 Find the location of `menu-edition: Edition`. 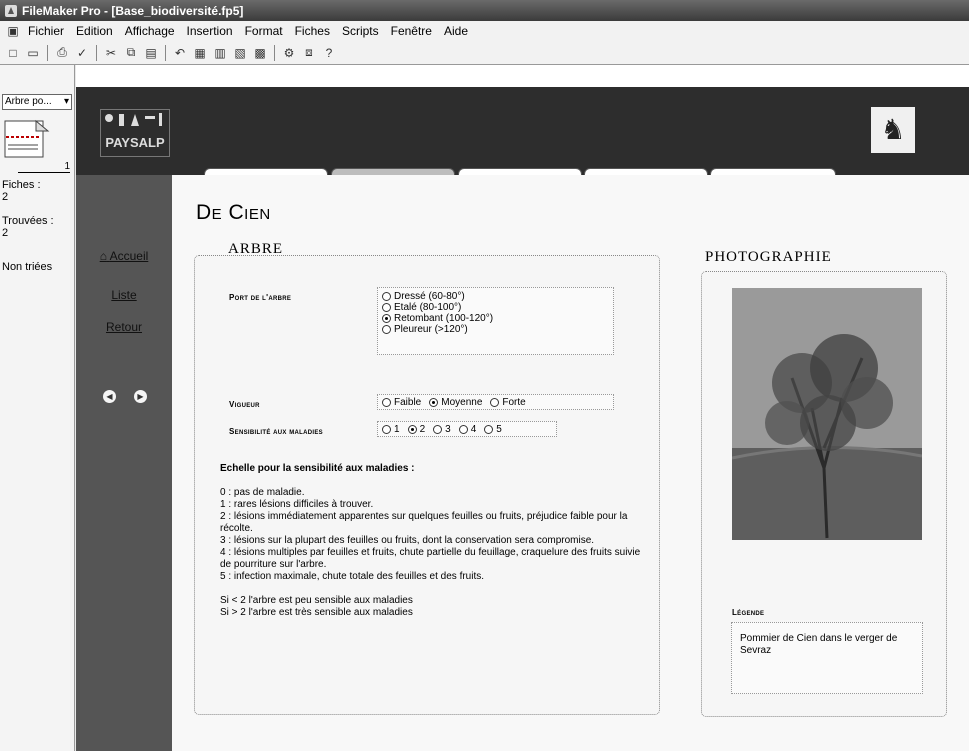

menu-edition: Edition is located at coordinates (94, 31).